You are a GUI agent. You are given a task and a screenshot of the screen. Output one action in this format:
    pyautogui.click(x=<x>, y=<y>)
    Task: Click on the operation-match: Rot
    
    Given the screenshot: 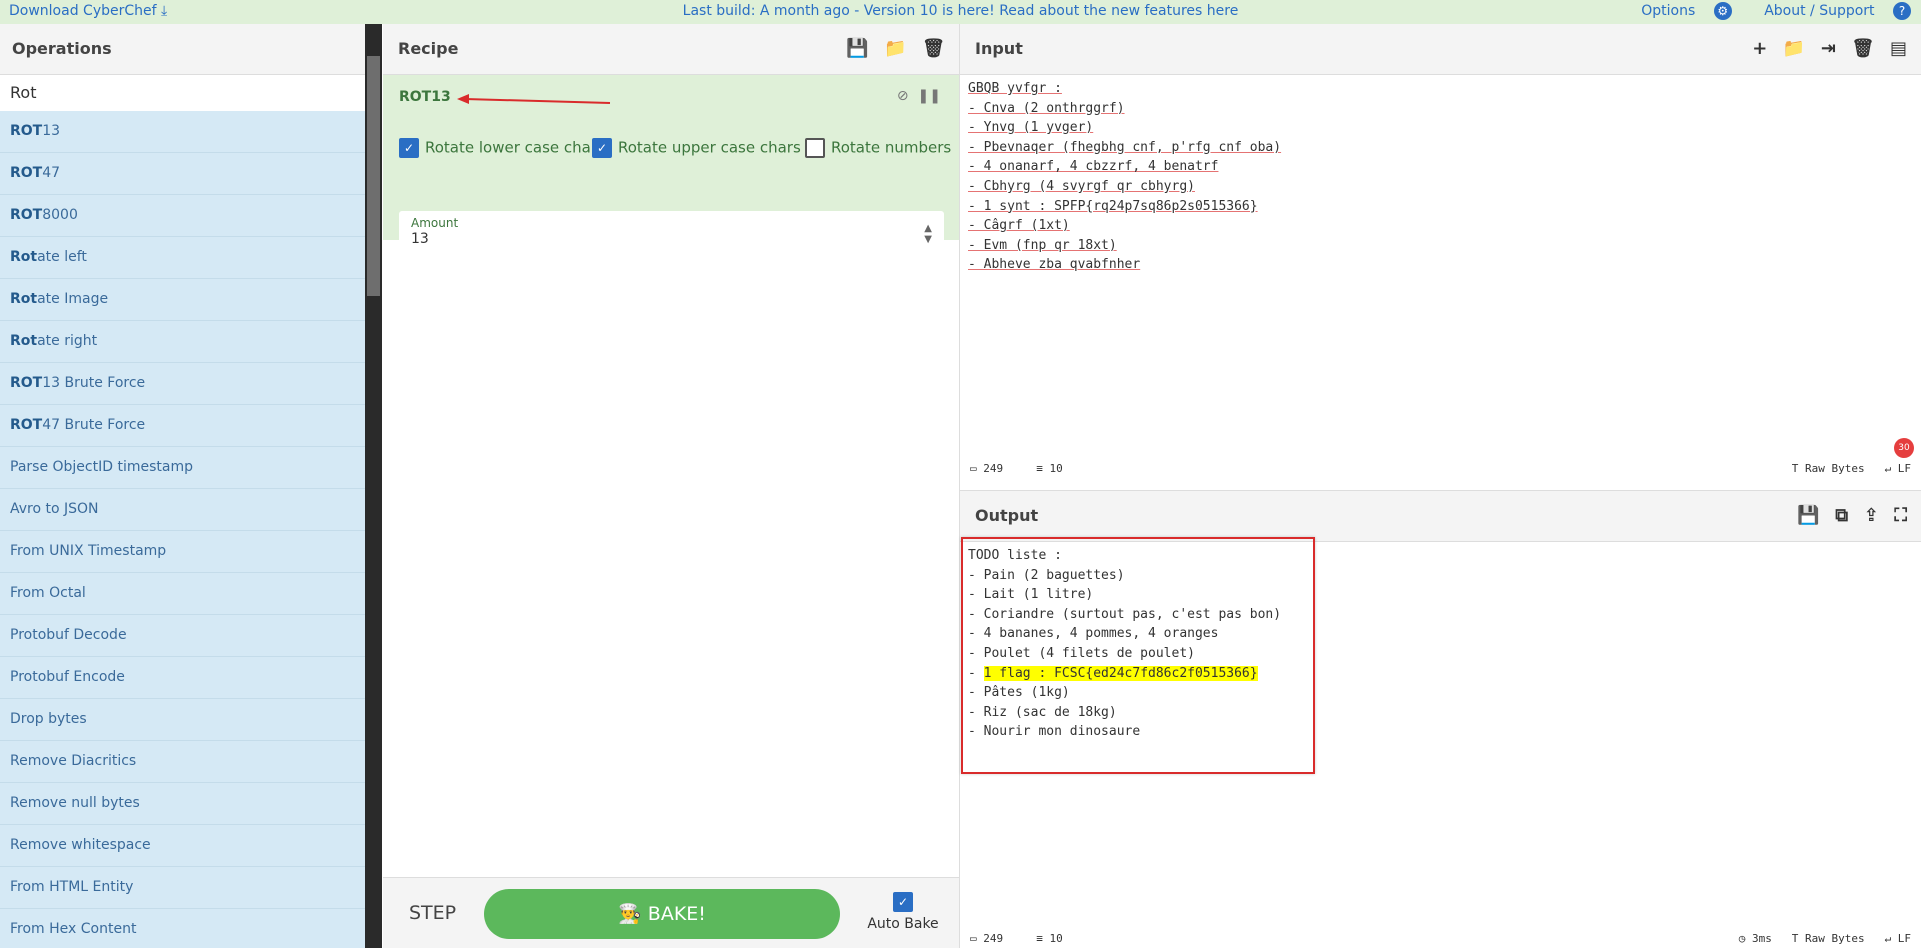 What is the action you would take?
    pyautogui.click(x=24, y=341)
    